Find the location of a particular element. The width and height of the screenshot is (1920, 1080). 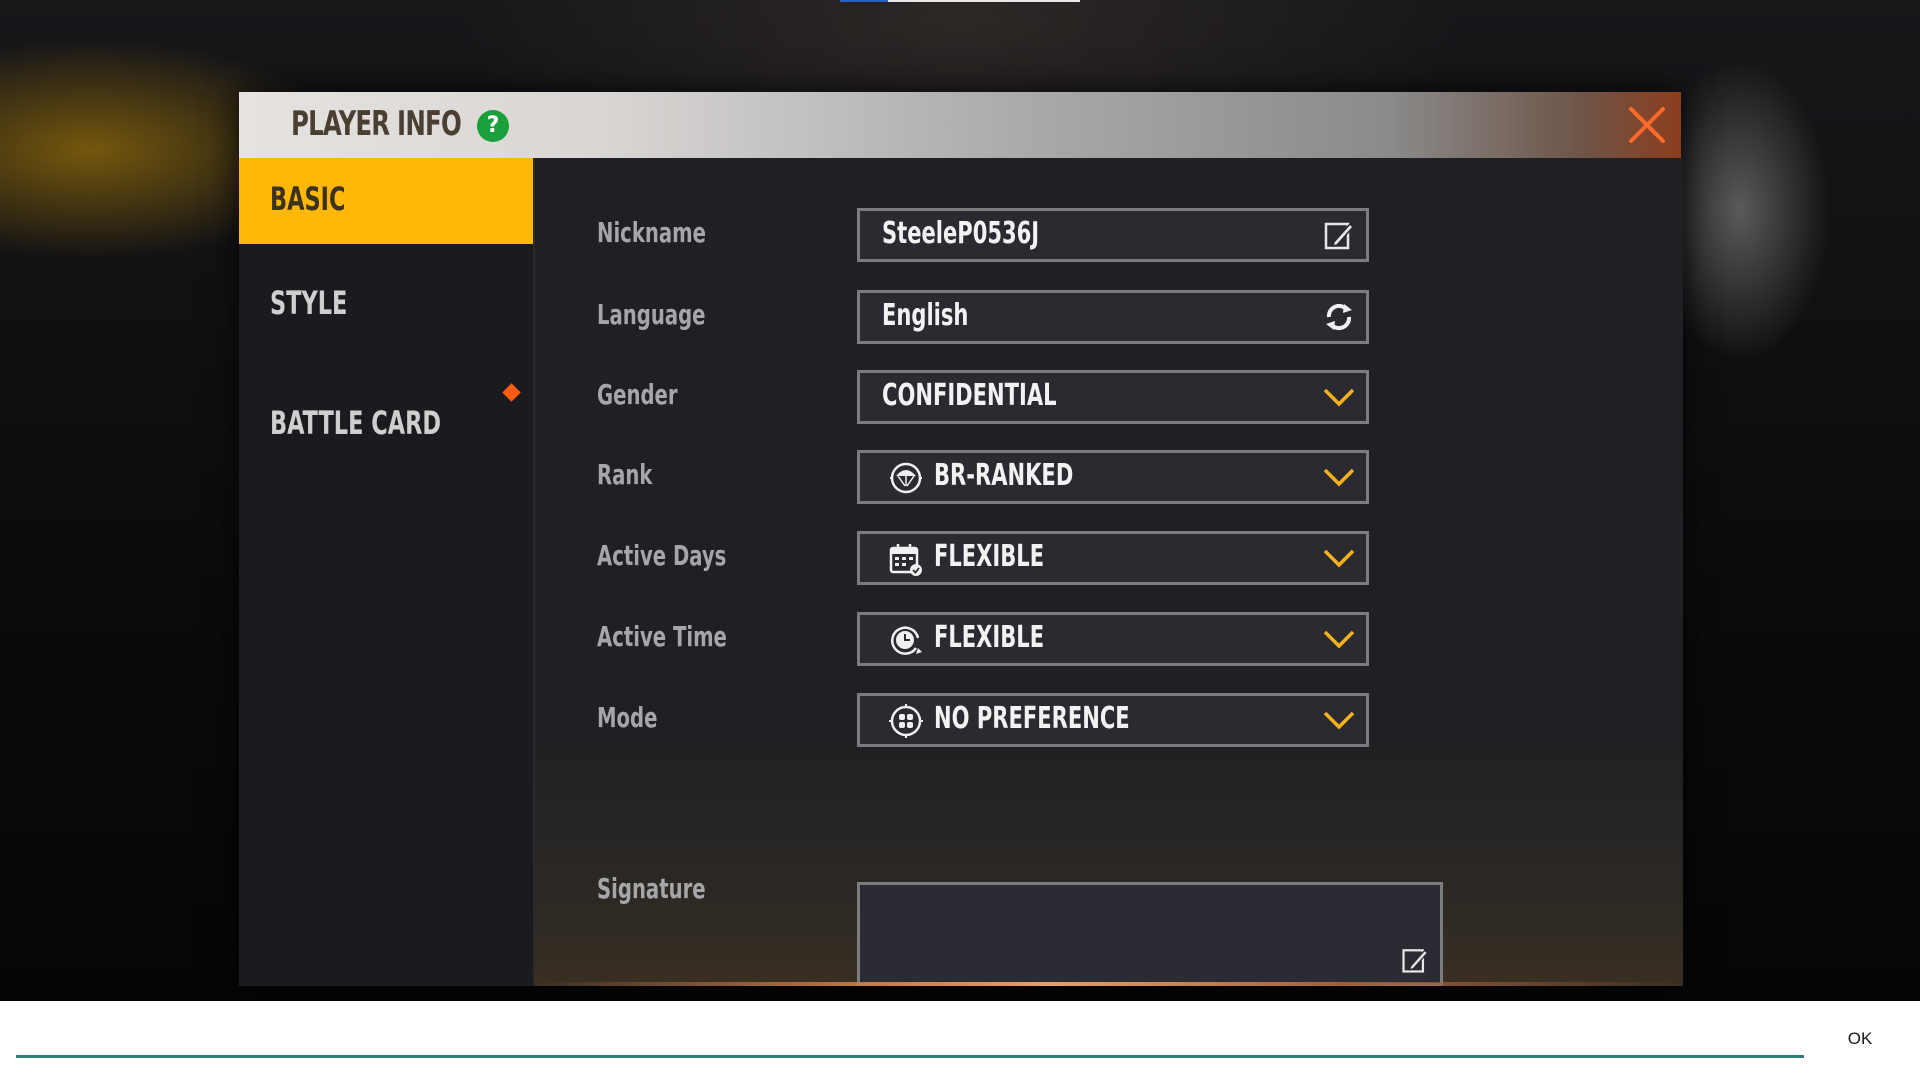

tab-basic-label: BASIC is located at coordinates (308, 199).